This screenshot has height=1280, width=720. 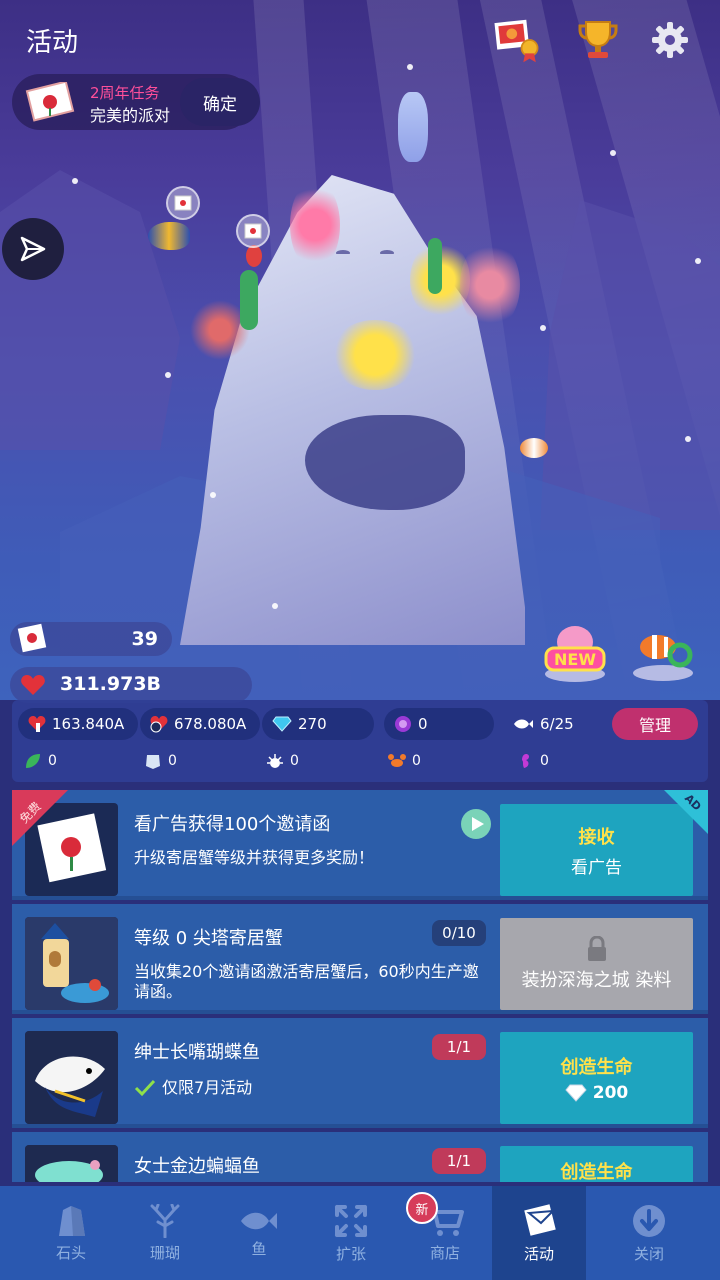 I want to click on row-title: 看广告获得100个邀请函, so click(x=232, y=824).